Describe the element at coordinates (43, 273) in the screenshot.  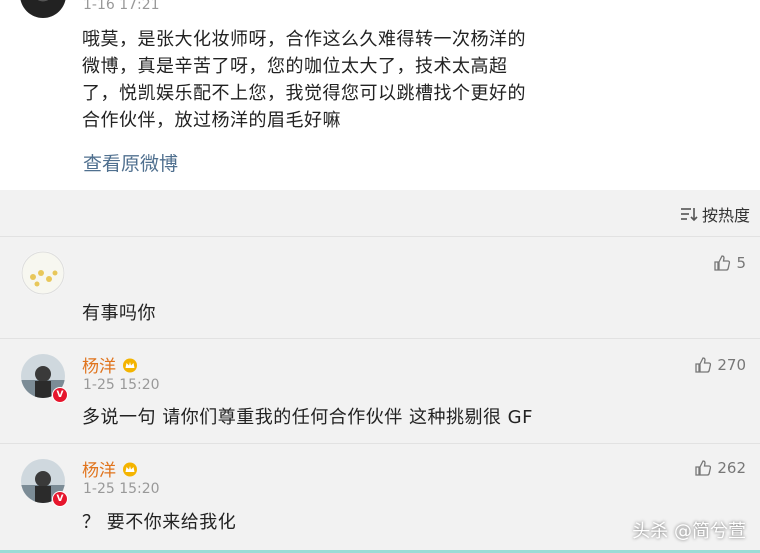
I see `commenter-avatar` at that location.